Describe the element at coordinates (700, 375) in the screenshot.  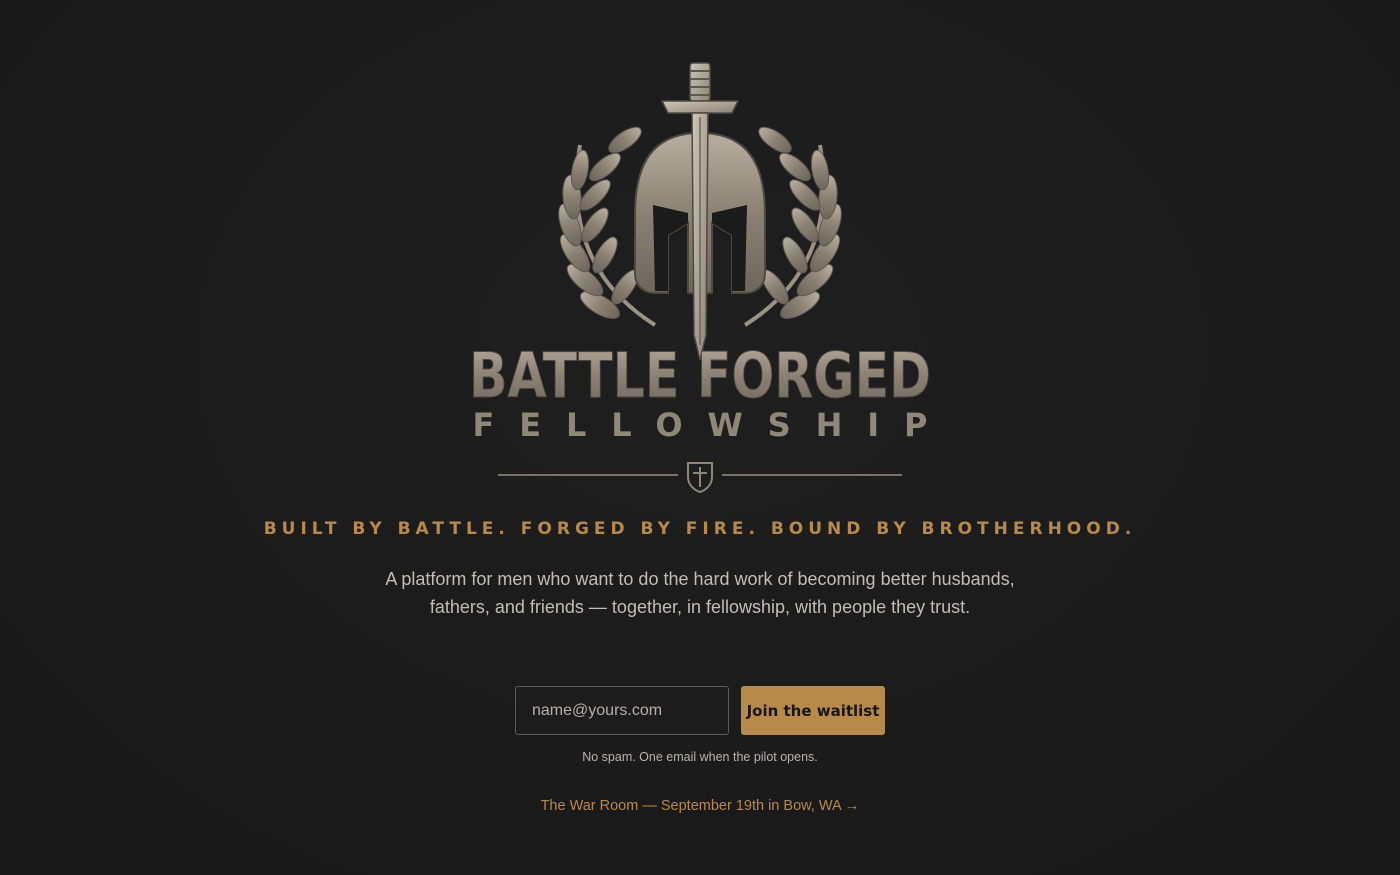
I see `logo-wordmark-line1: BATTLE FORGED` at that location.